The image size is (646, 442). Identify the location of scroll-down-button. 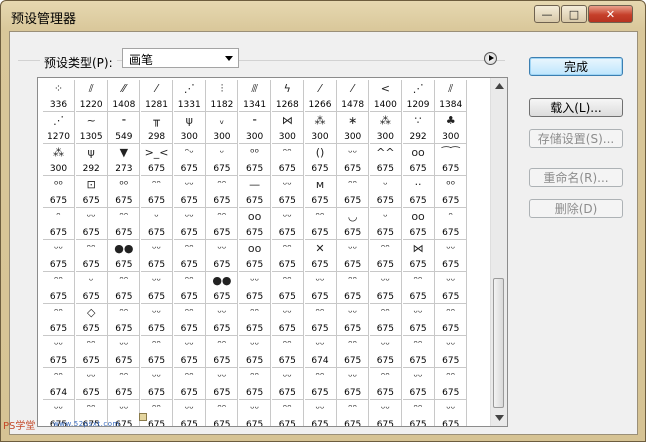
(499, 418).